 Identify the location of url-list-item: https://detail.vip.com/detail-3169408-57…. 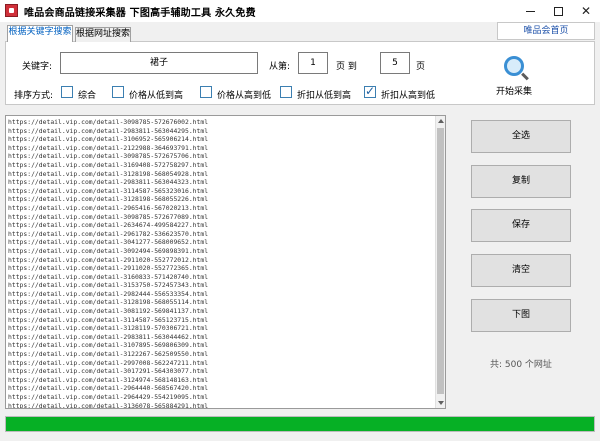
(221, 165).